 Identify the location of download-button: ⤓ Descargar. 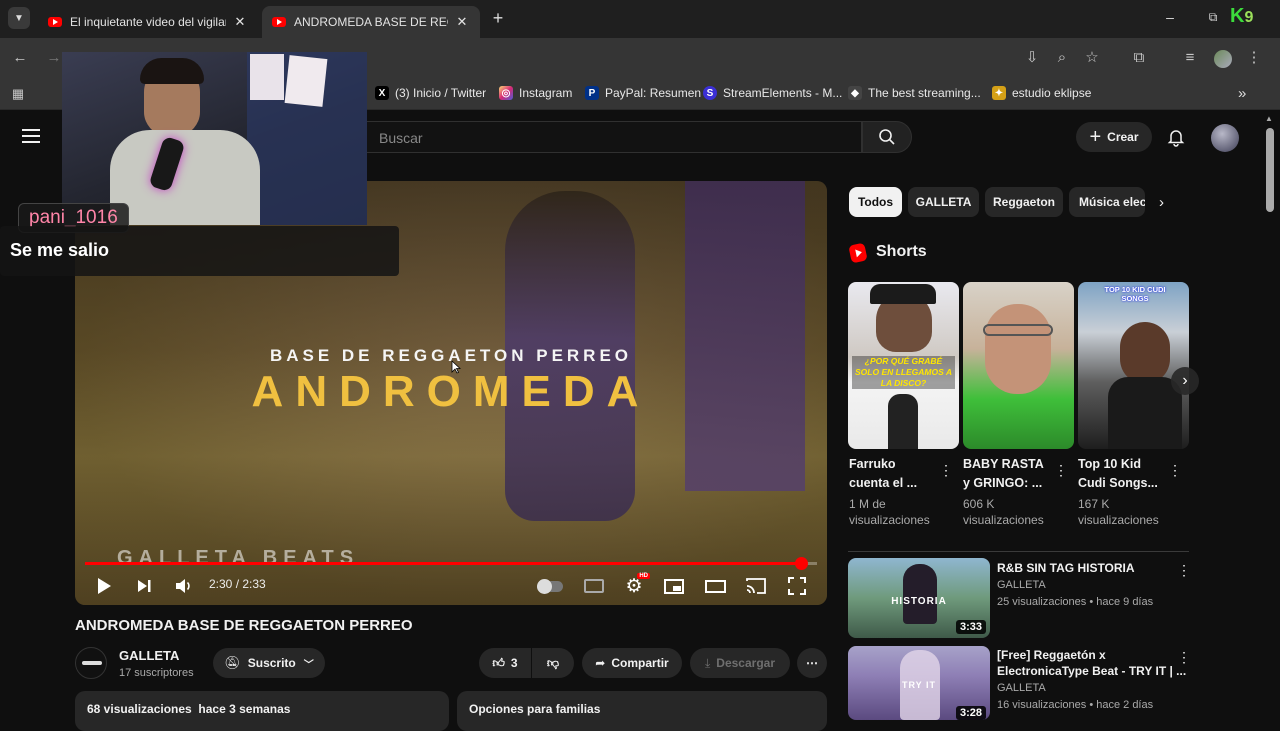
(740, 663).